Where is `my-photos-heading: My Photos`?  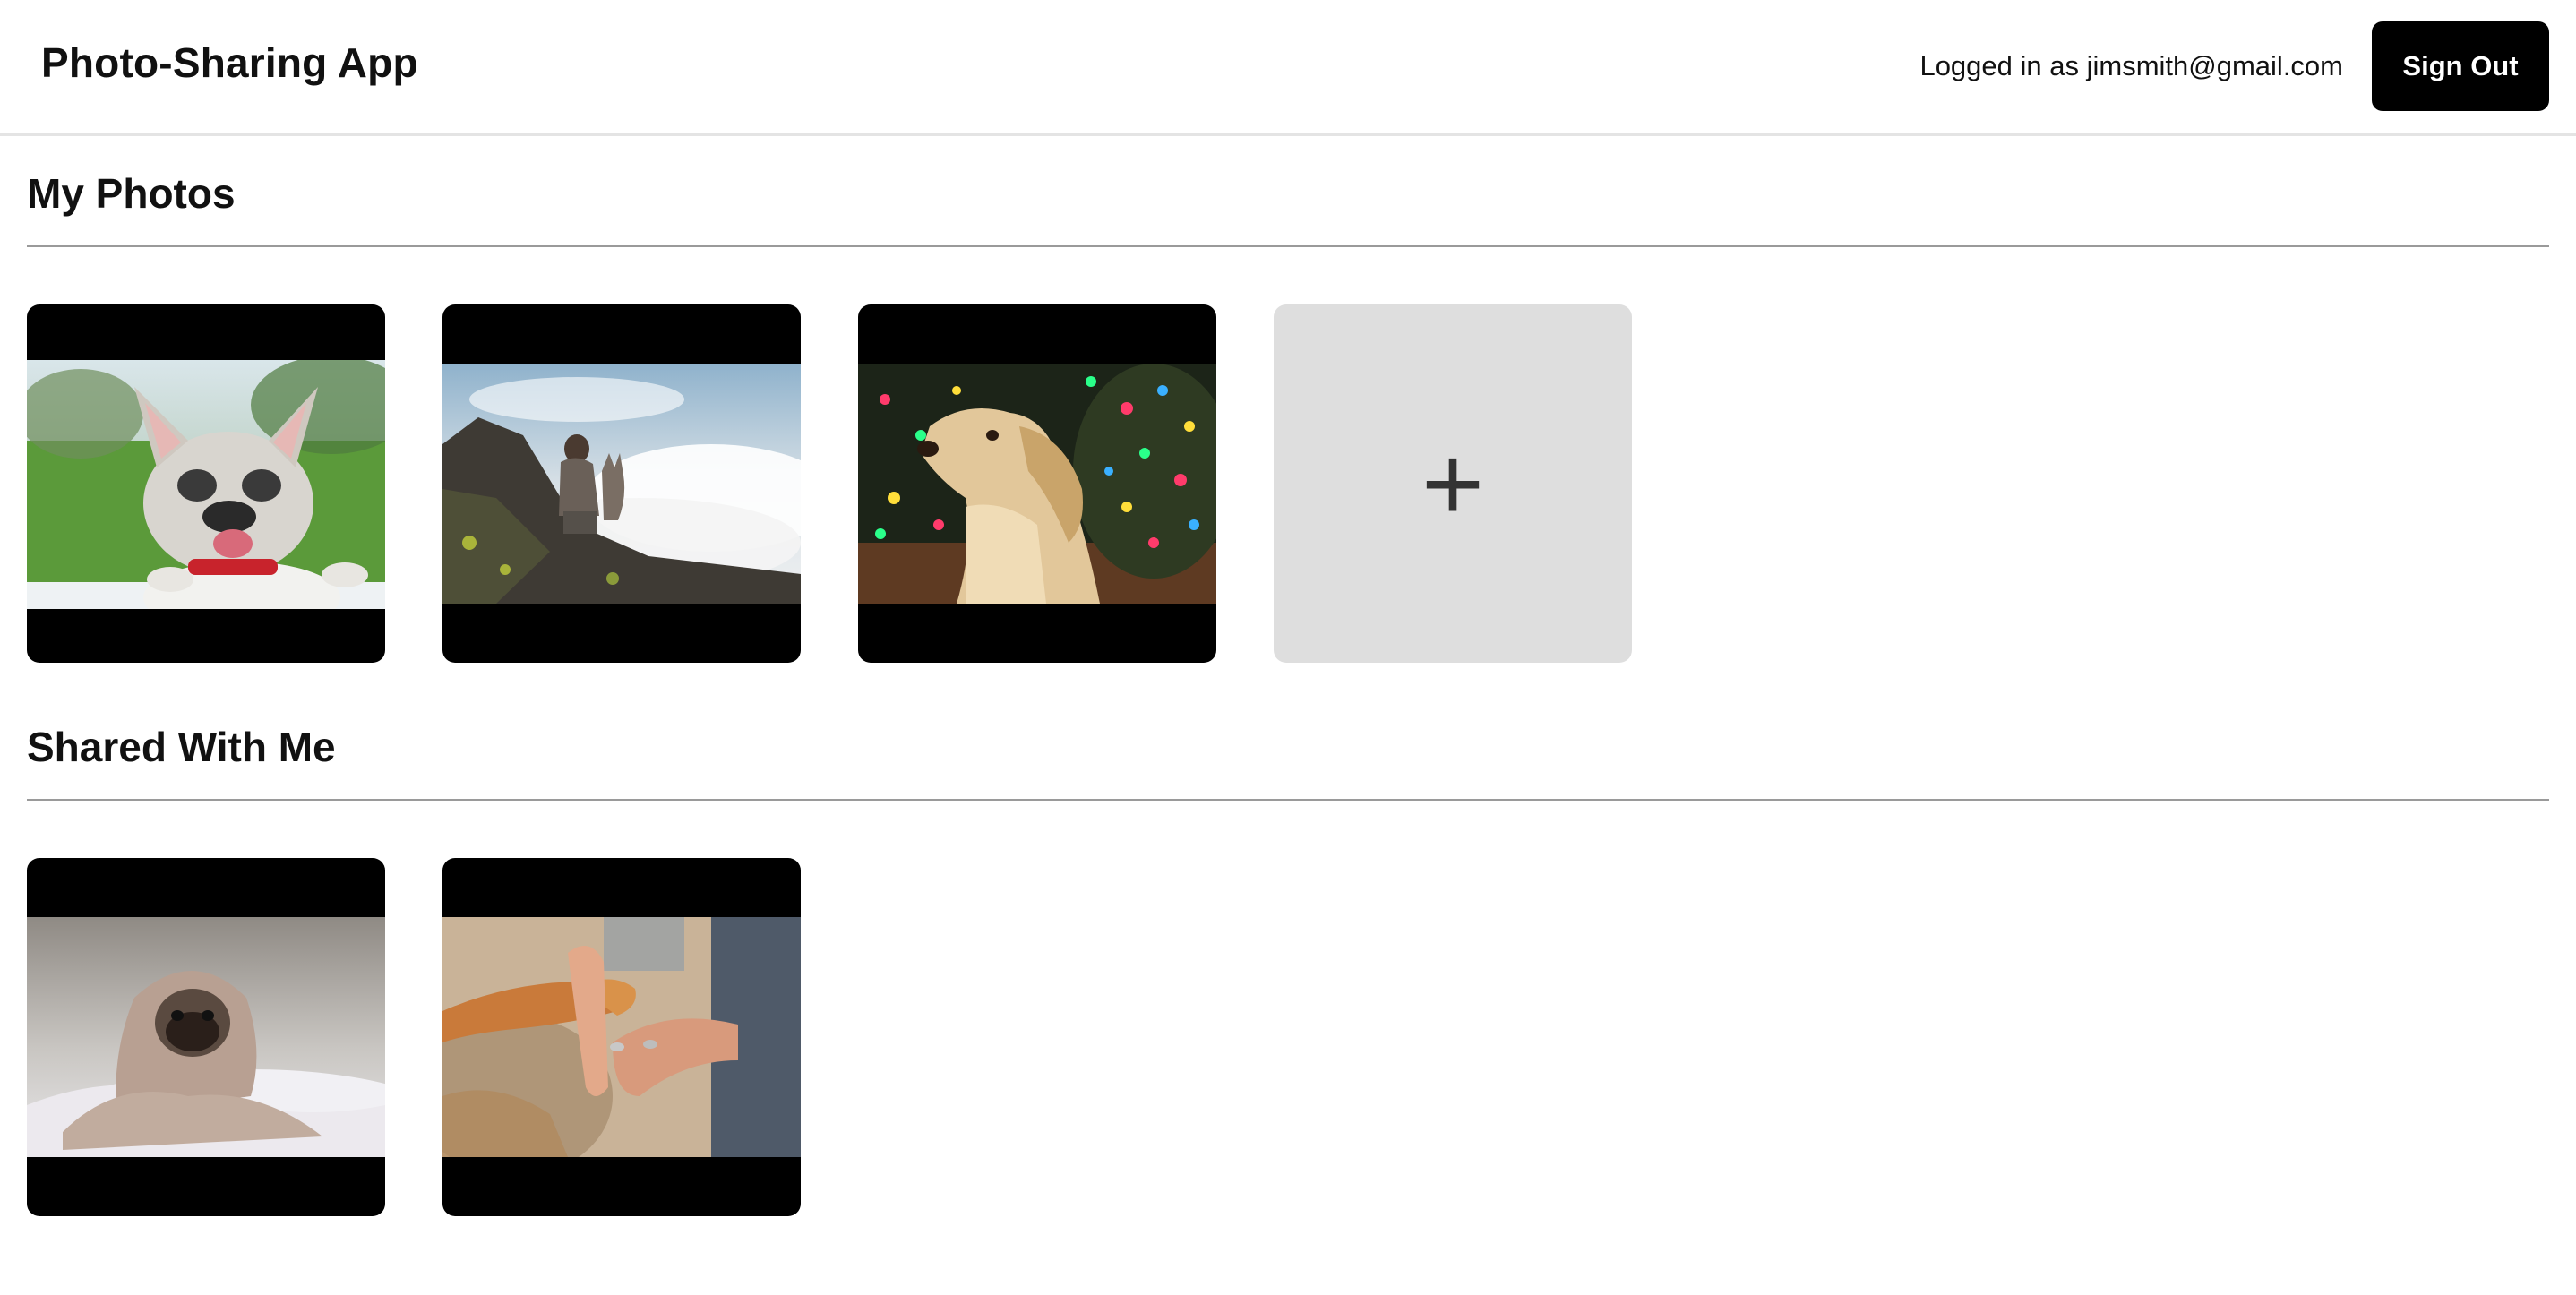 my-photos-heading: My Photos is located at coordinates (131, 194).